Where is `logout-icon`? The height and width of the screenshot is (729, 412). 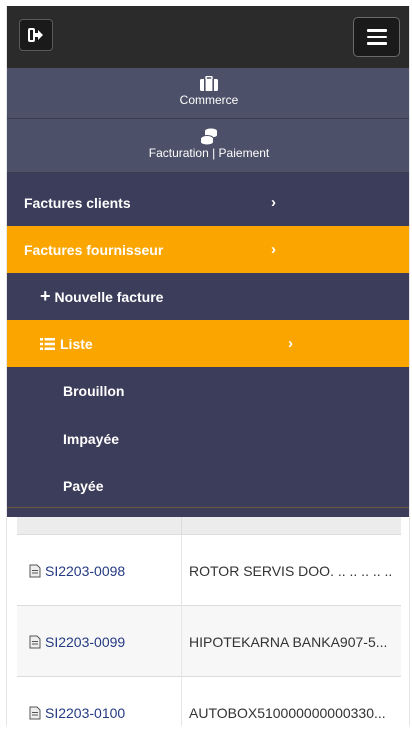
logout-icon is located at coordinates (35, 35).